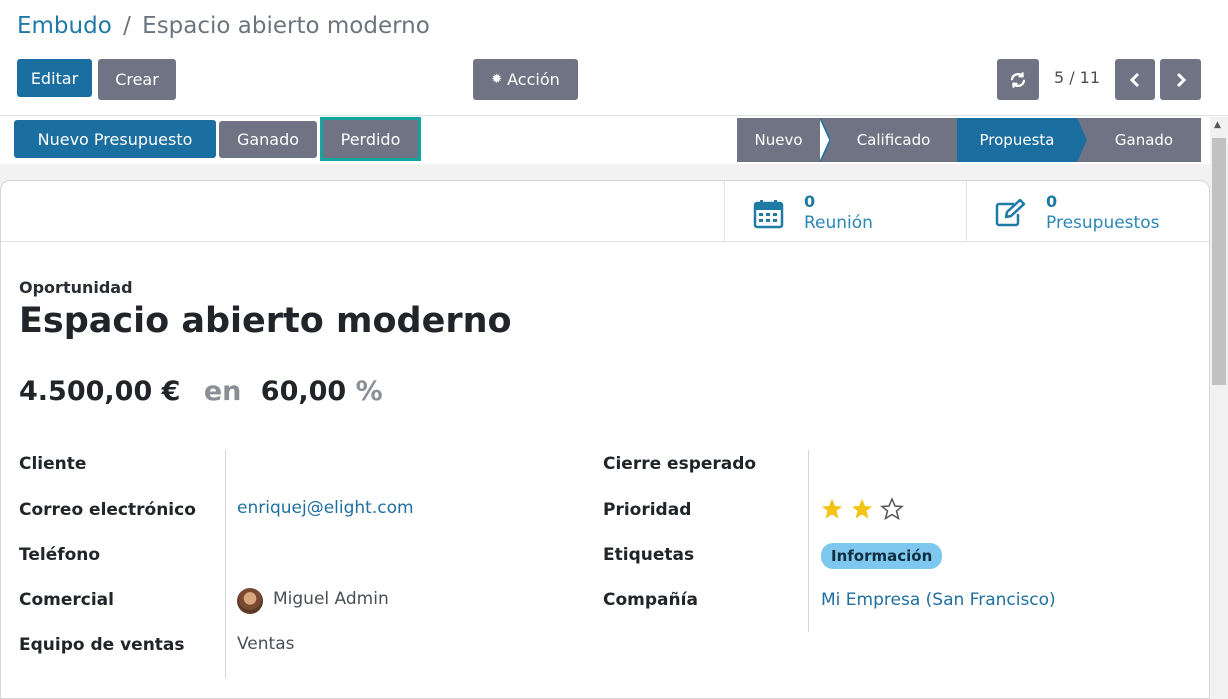  Describe the element at coordinates (369, 391) in the screenshot. I see `percent-sign: %` at that location.